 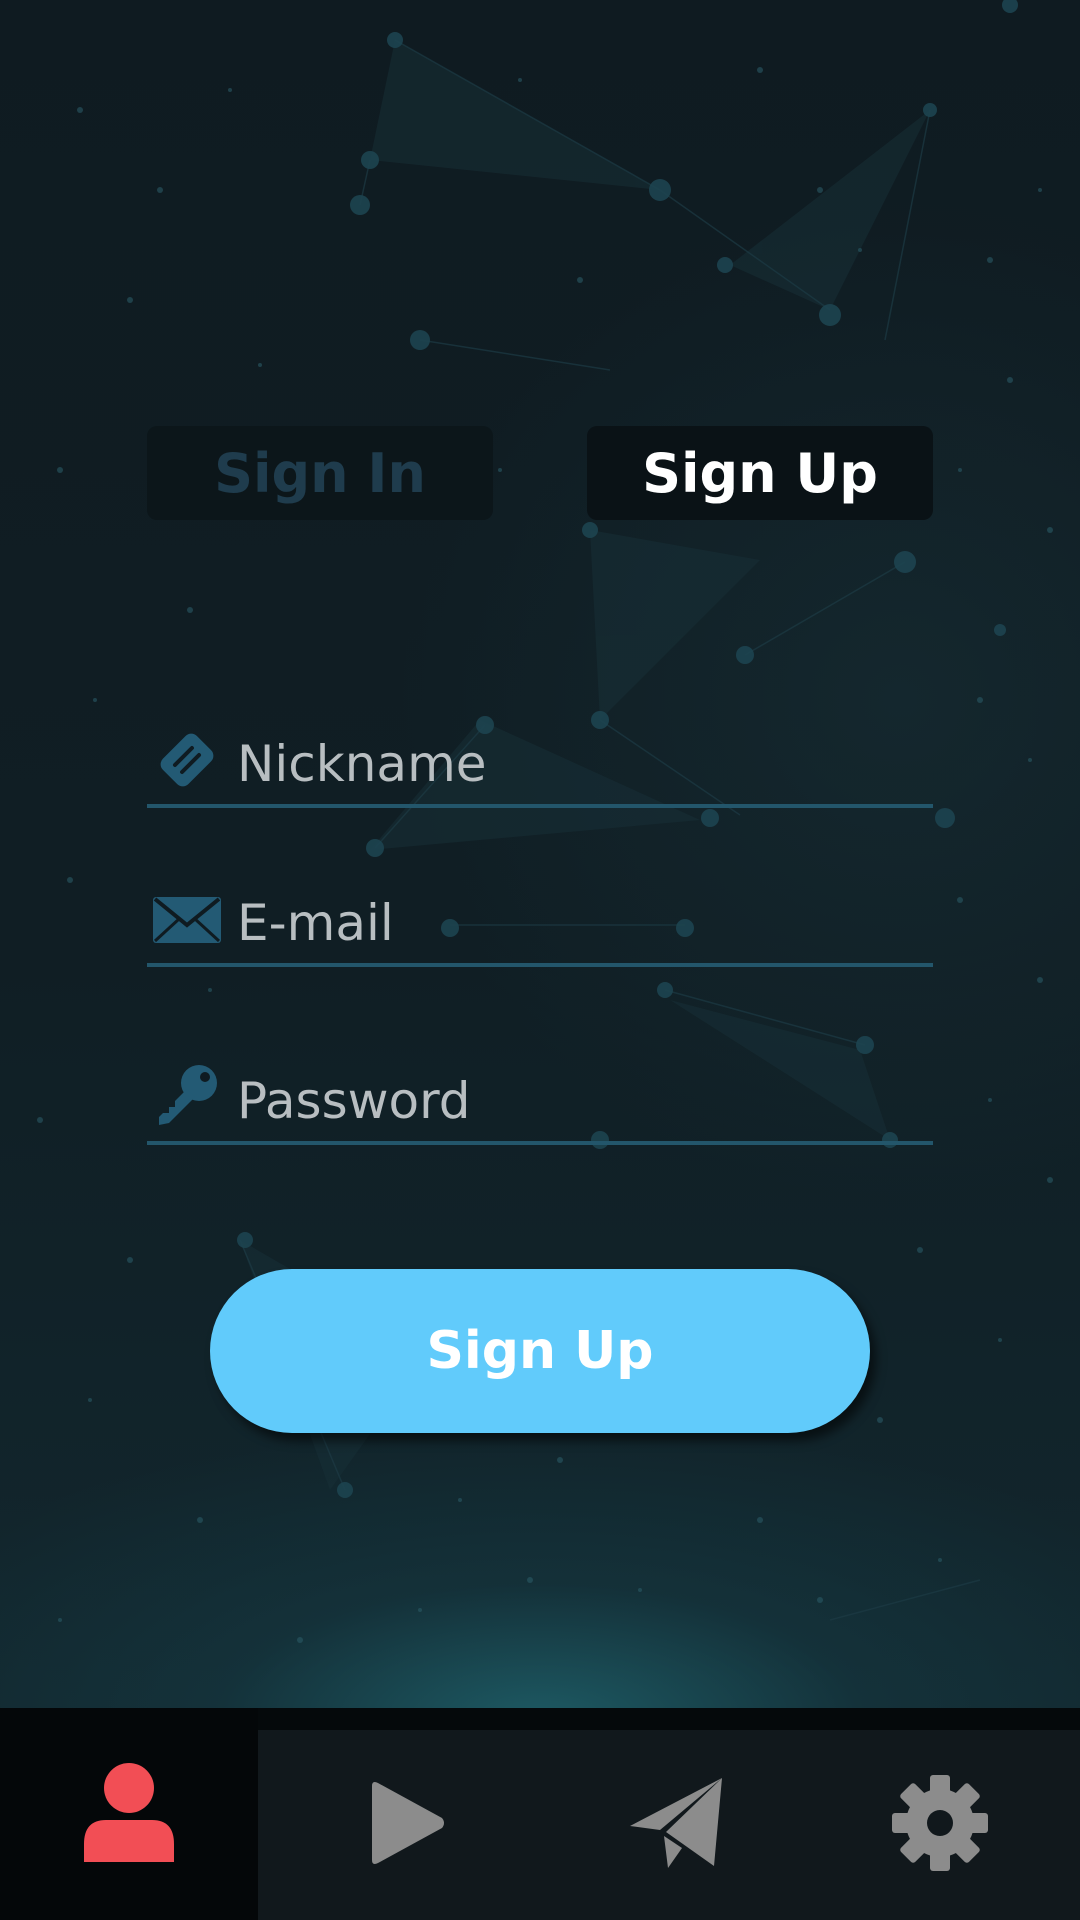 I want to click on tab-sign-up: Sign Up, so click(x=760, y=473).